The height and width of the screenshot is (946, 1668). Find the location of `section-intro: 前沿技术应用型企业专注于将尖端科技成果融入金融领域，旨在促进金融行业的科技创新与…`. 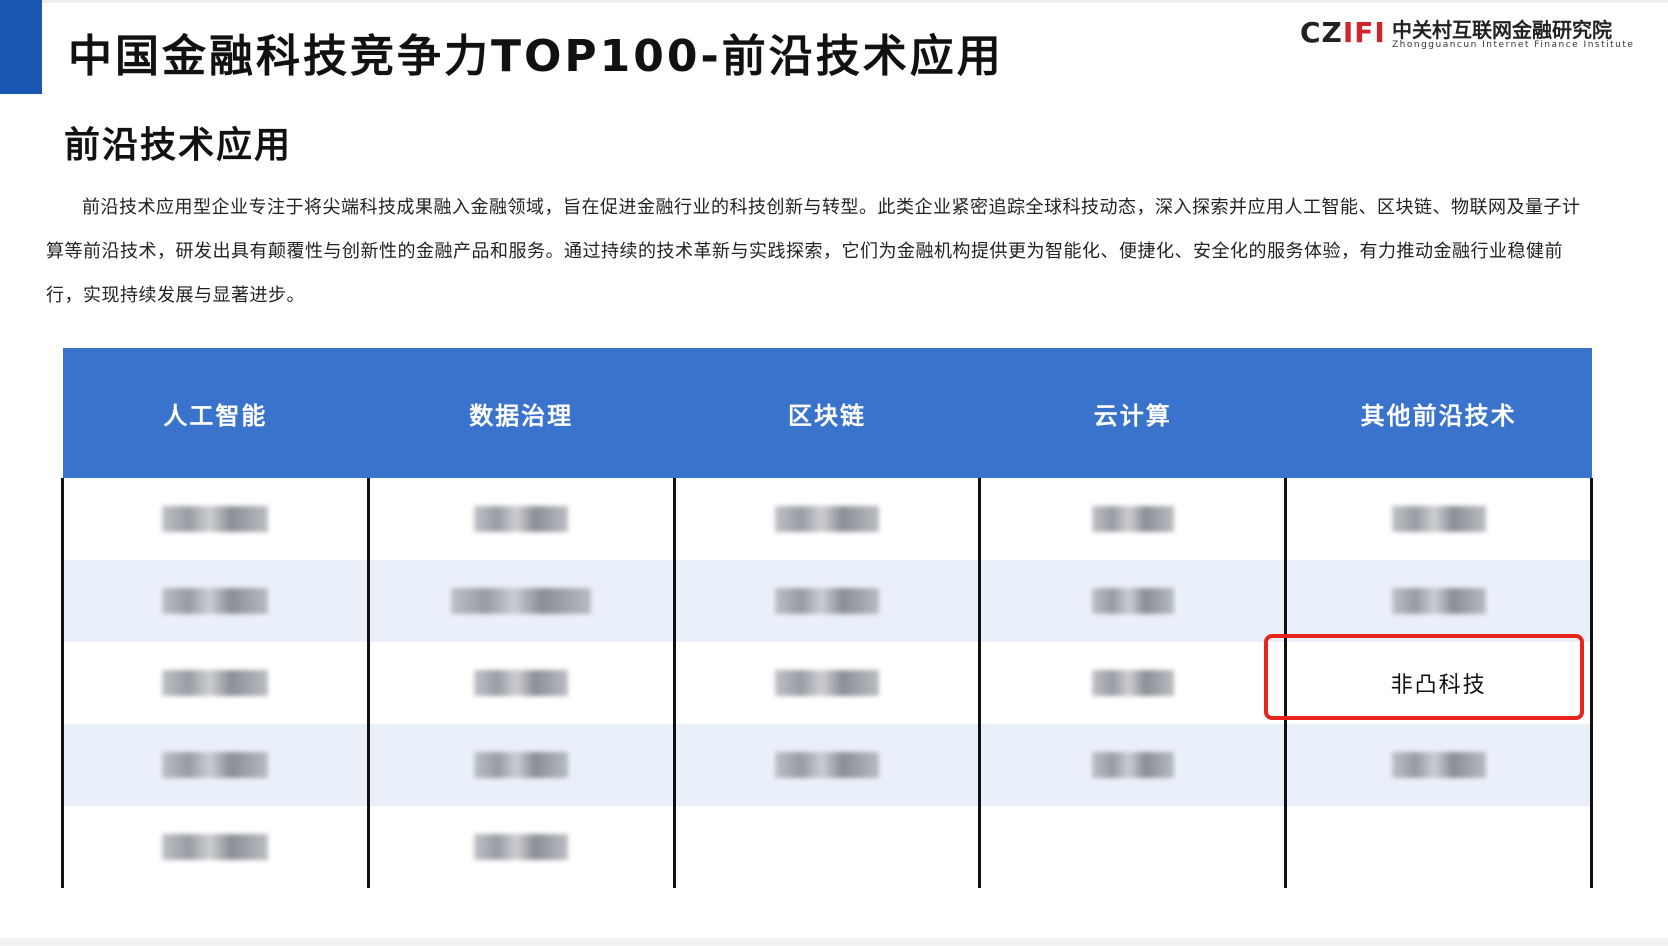

section-intro: 前沿技术应用型企业专注于将尖端科技成果融入金融领域，旨在促进金融行业的科技创新与… is located at coordinates (813, 251).